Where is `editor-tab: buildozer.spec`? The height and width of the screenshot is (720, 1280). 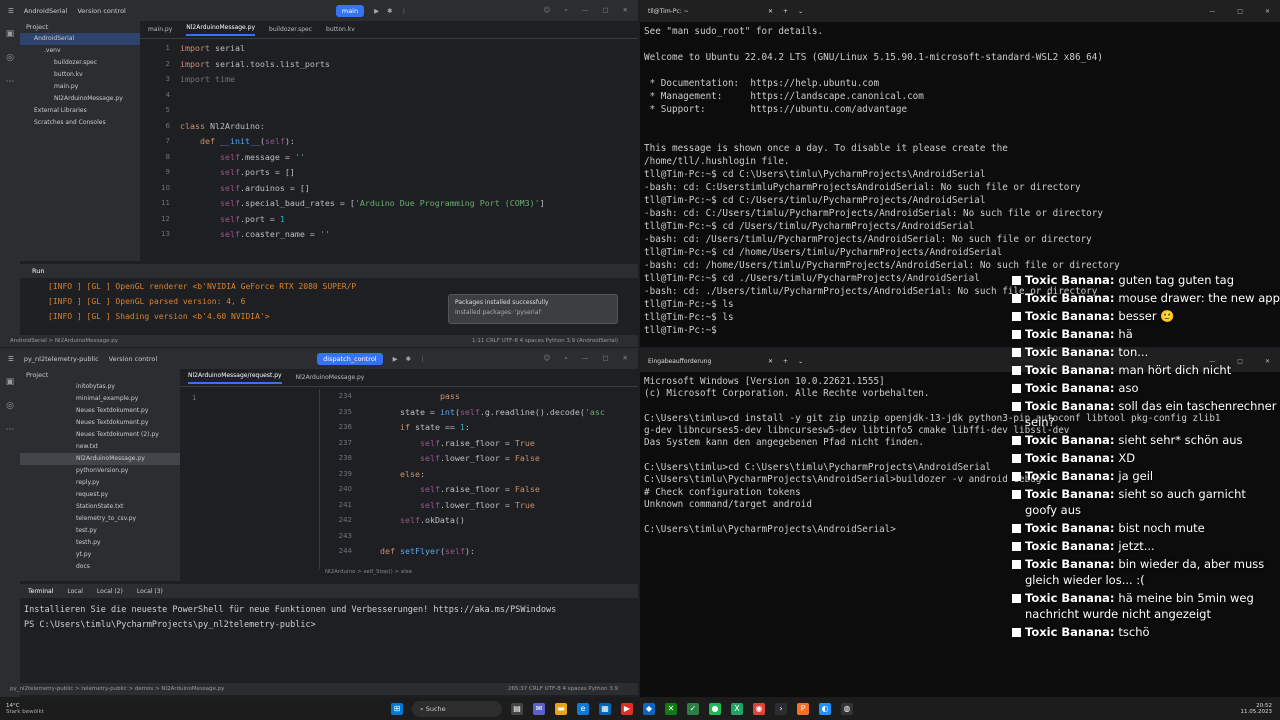 editor-tab: buildozer.spec is located at coordinates (290, 29).